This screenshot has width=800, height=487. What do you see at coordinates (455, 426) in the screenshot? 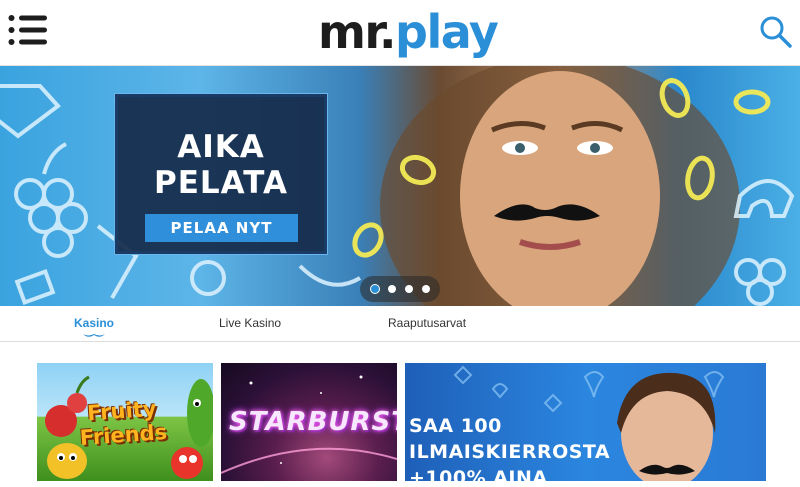
I see `promo-line1: SAA 100` at bounding box center [455, 426].